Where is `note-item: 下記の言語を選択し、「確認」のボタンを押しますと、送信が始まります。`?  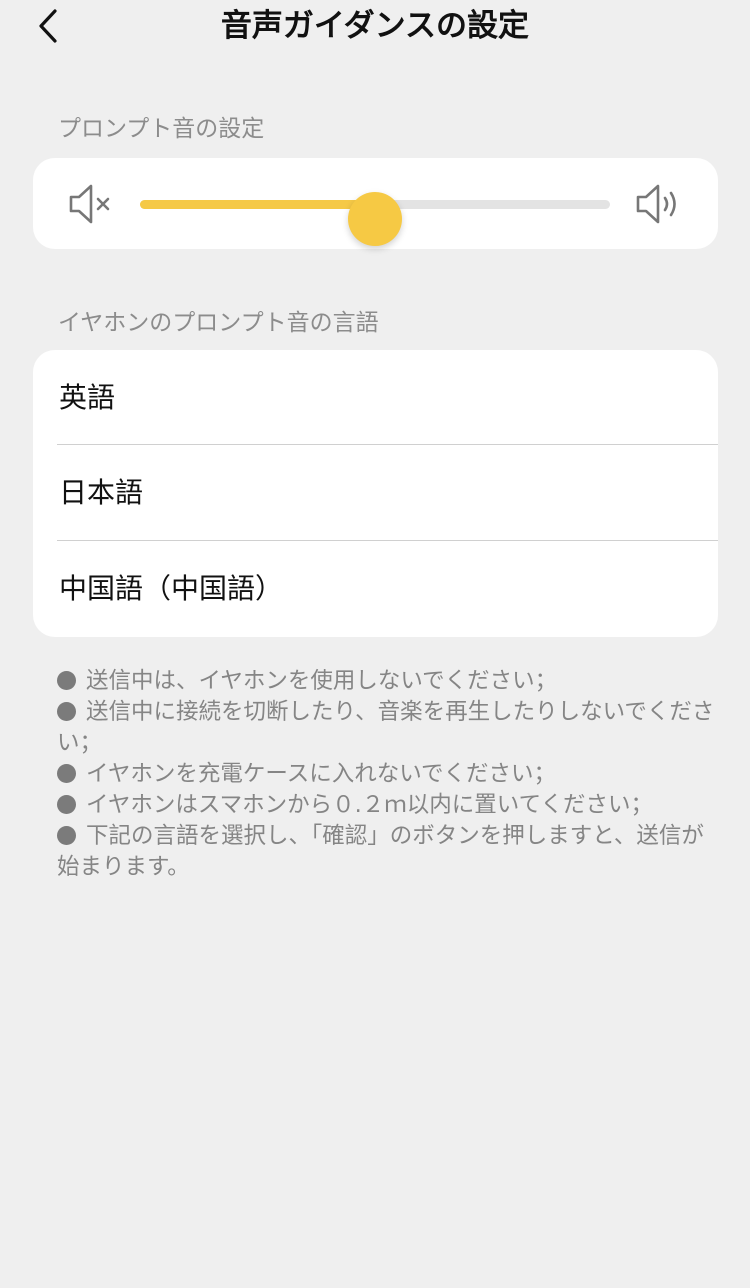
note-item: 下記の言語を選択し、「確認」のボタンを押しますと、送信が始まります。 is located at coordinates (380, 851).